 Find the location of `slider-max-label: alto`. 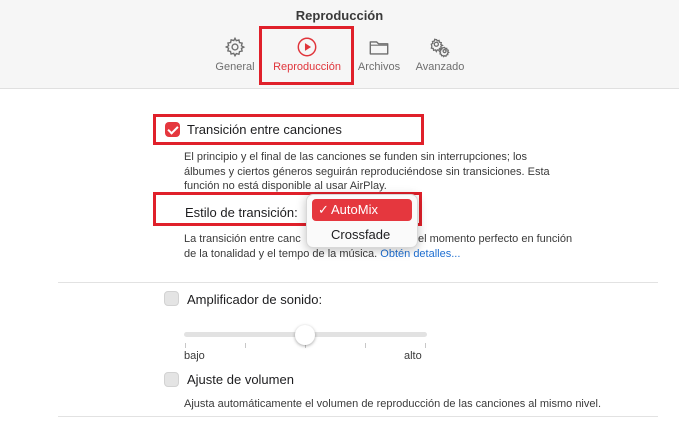

slider-max-label: alto is located at coordinates (413, 356).